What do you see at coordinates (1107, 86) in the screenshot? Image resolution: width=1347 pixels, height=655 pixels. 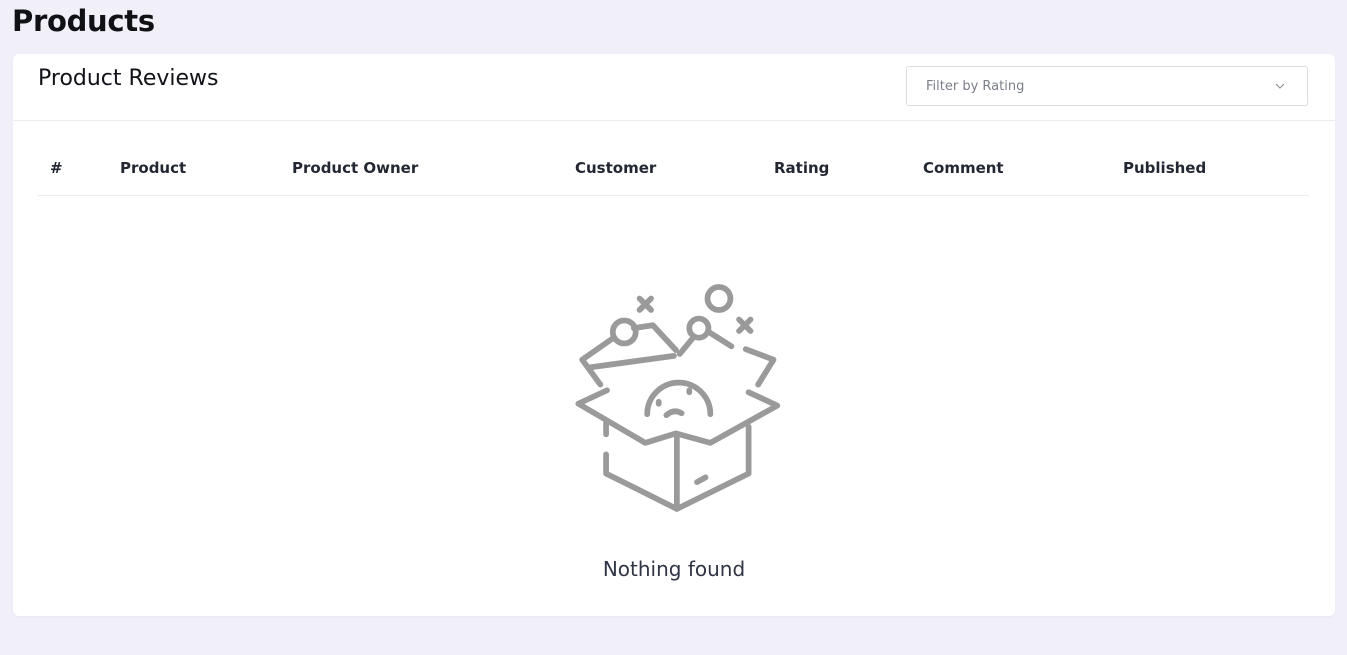 I see `filter-by-rating-select: Filter by Rating` at bounding box center [1107, 86].